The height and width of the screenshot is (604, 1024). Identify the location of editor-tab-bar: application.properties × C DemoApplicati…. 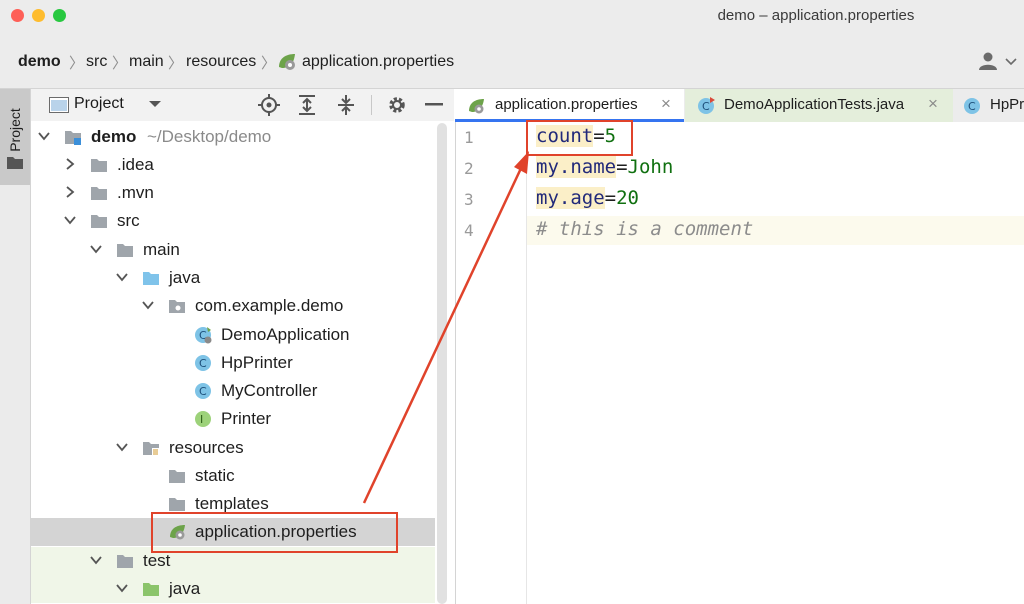
(739, 106).